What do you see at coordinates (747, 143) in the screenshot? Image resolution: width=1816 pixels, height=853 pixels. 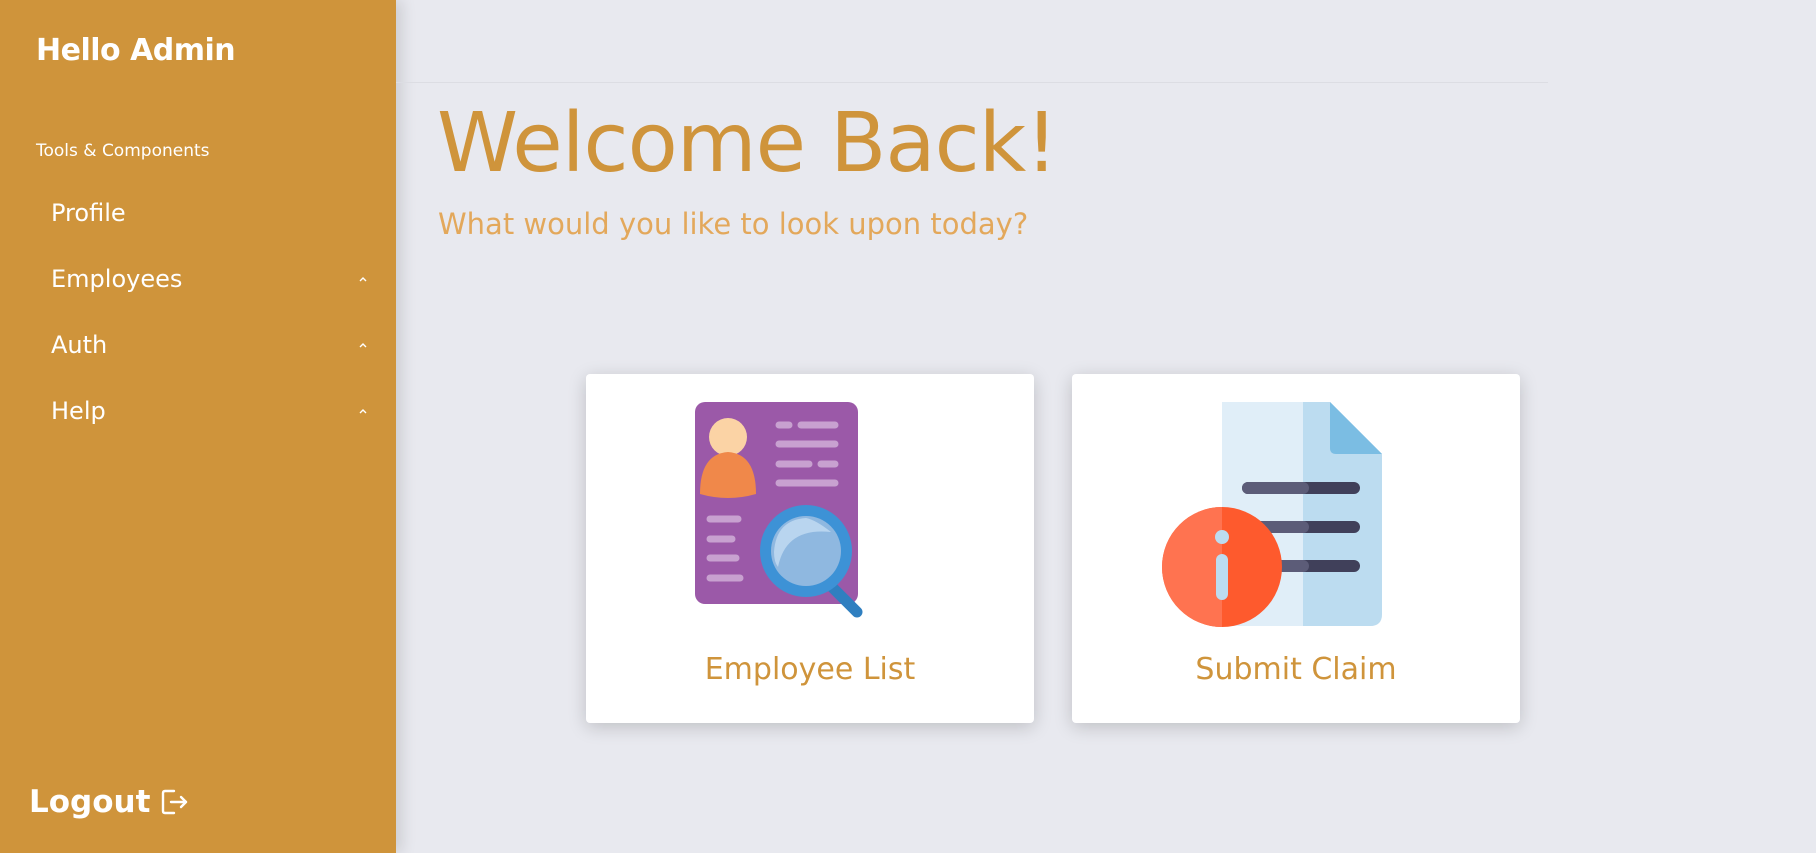 I see `page-title: Welcome Back!` at bounding box center [747, 143].